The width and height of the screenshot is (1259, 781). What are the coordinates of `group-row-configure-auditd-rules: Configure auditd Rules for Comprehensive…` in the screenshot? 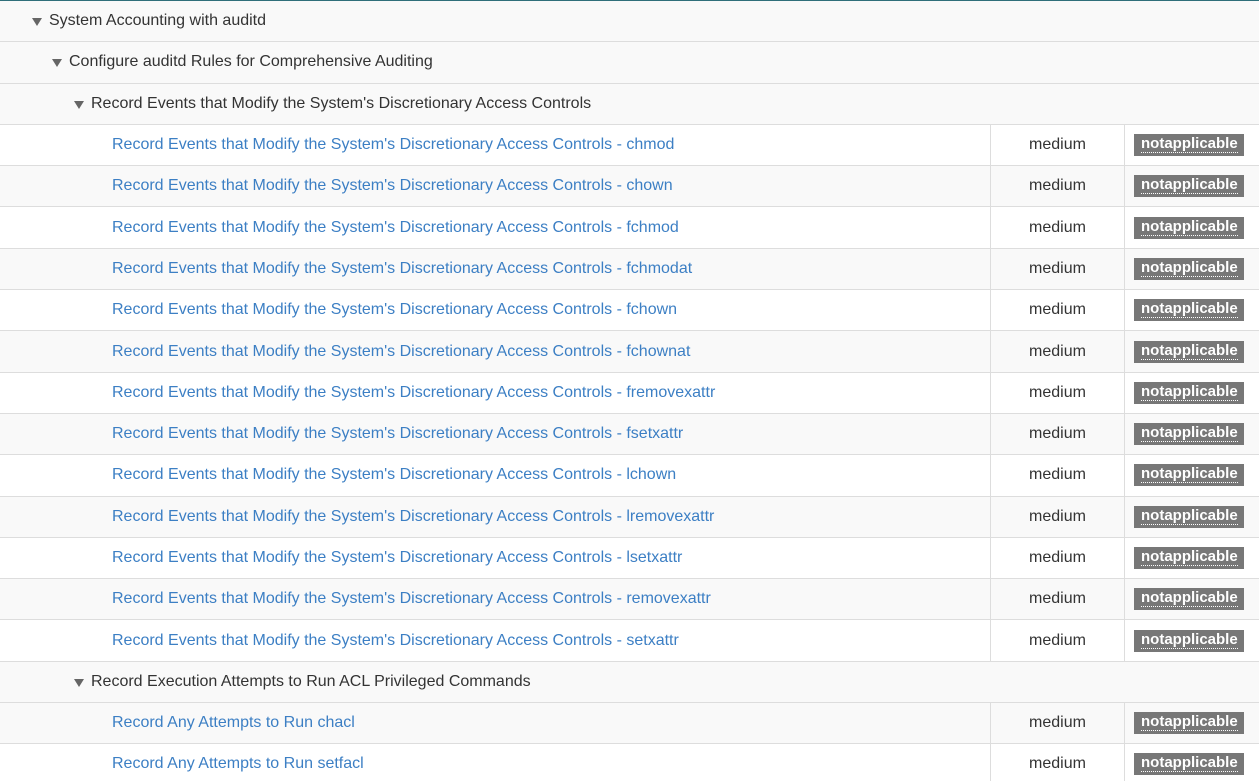 It's located at (629, 63).